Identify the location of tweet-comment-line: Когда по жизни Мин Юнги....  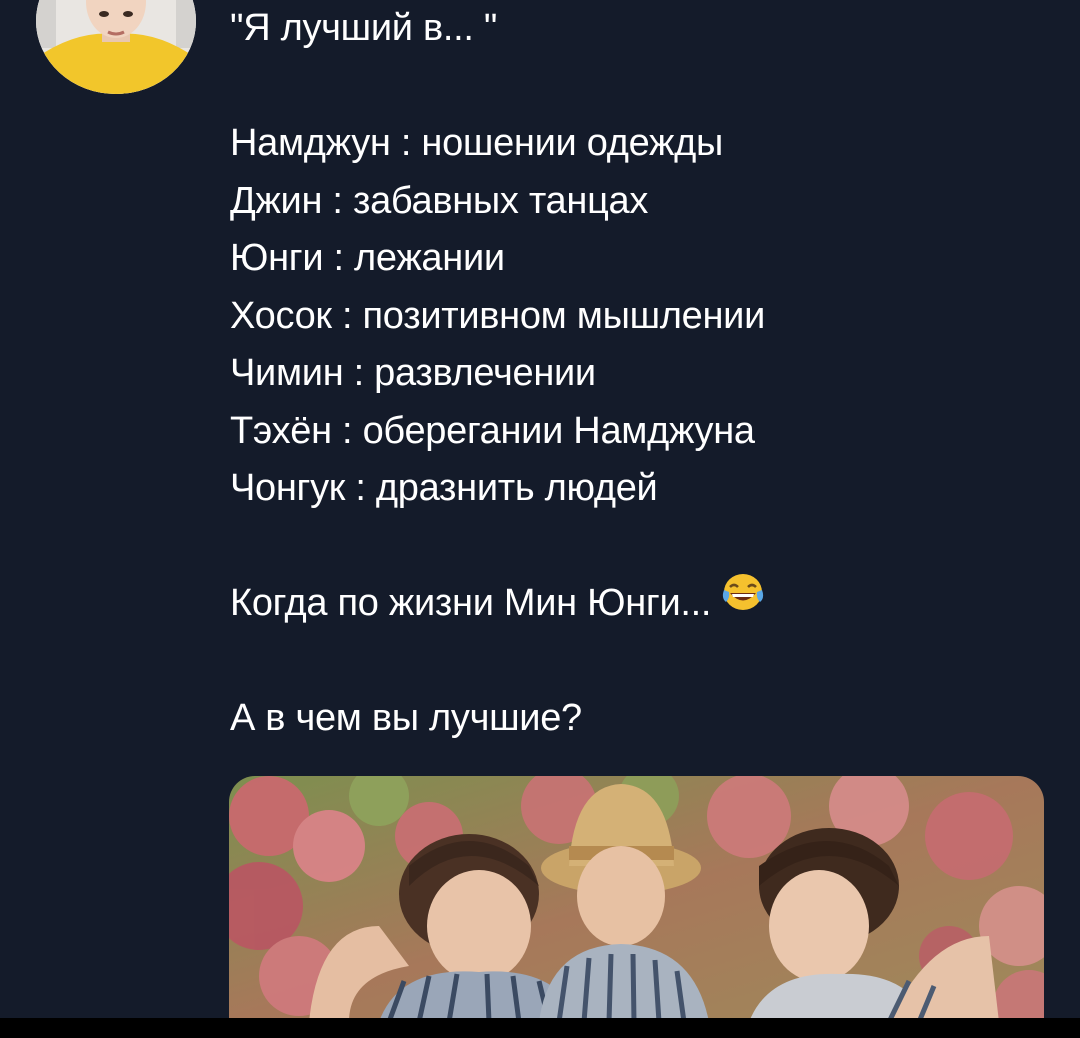
(640, 602).